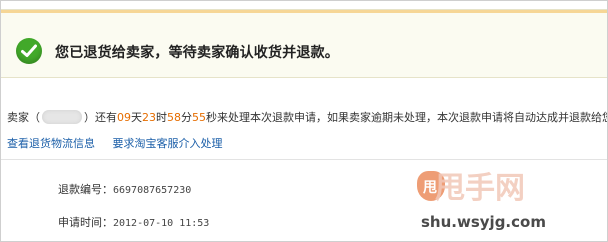 Image resolution: width=608 pixels, height=242 pixels. I want to click on minutes-unit: 分, so click(186, 117).